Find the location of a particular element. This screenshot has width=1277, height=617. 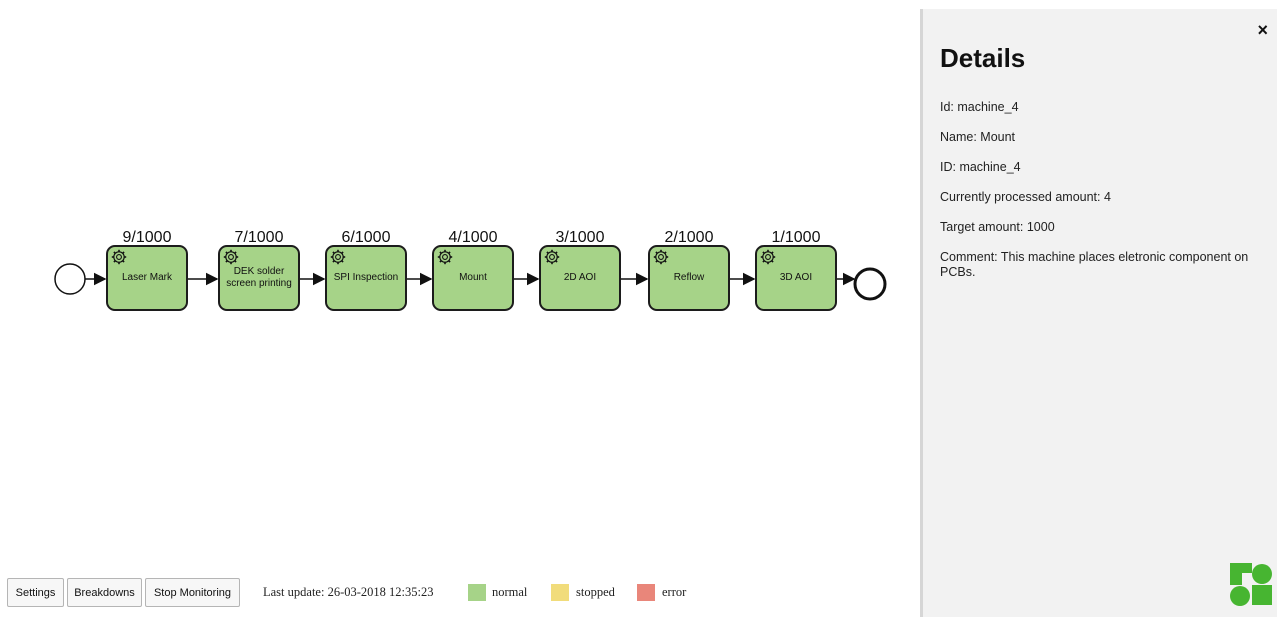

close-icon: × is located at coordinates (1262, 30).